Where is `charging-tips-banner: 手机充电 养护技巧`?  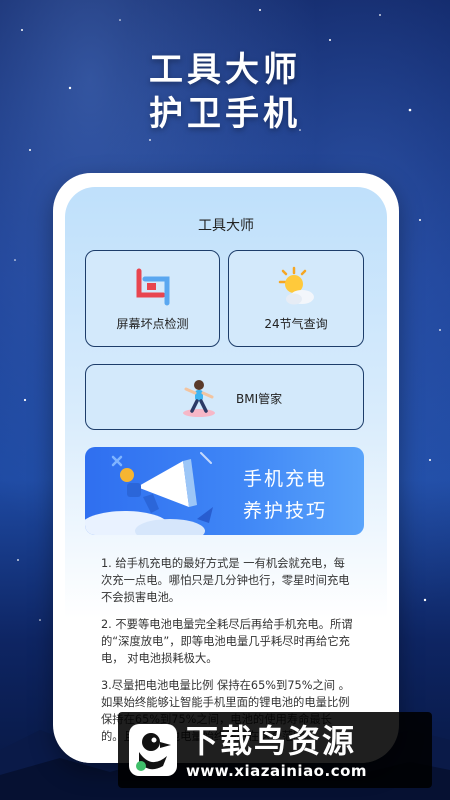
charging-tips-banner: 手机充电 养护技巧 is located at coordinates (224, 491).